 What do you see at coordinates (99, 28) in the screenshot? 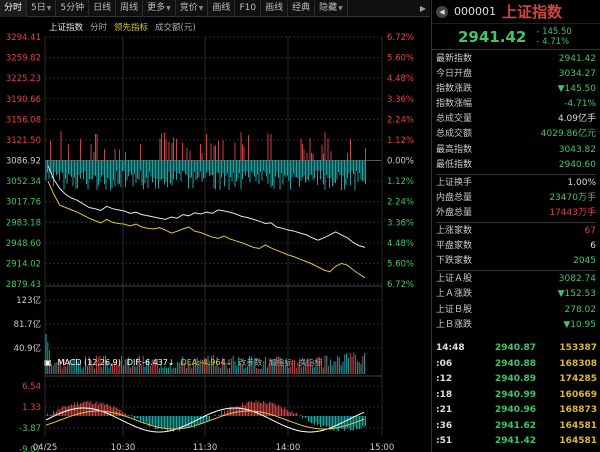
I see `legend-time: 分时` at bounding box center [99, 28].